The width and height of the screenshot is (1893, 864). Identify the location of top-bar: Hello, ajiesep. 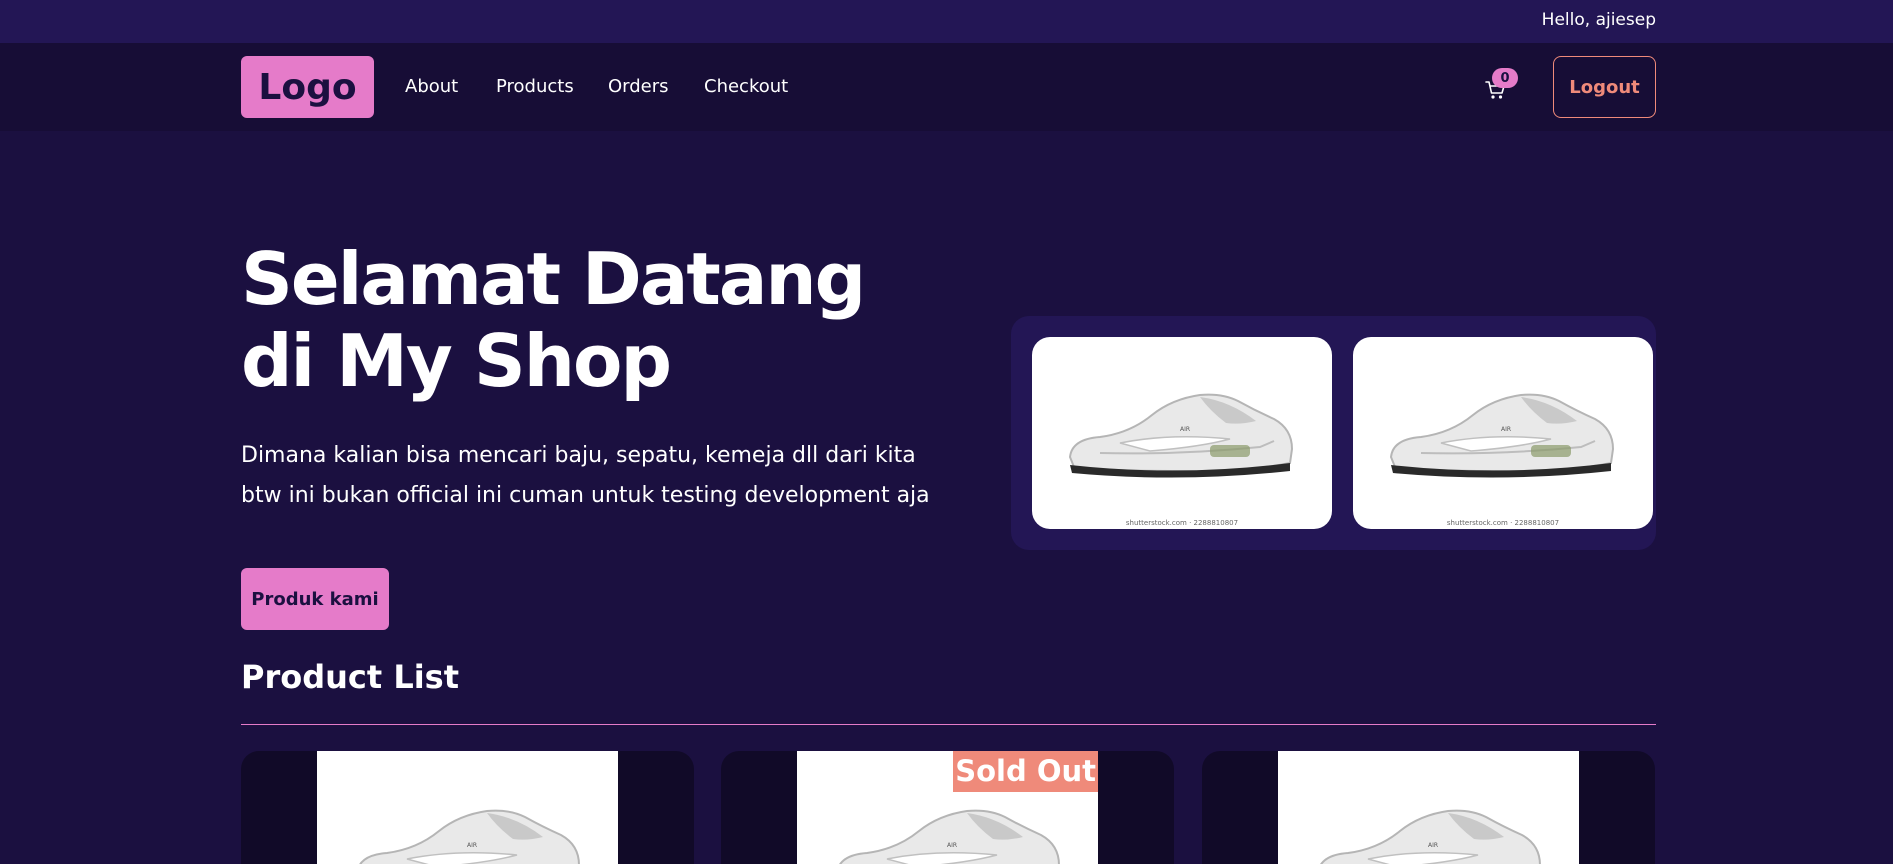
(946, 21).